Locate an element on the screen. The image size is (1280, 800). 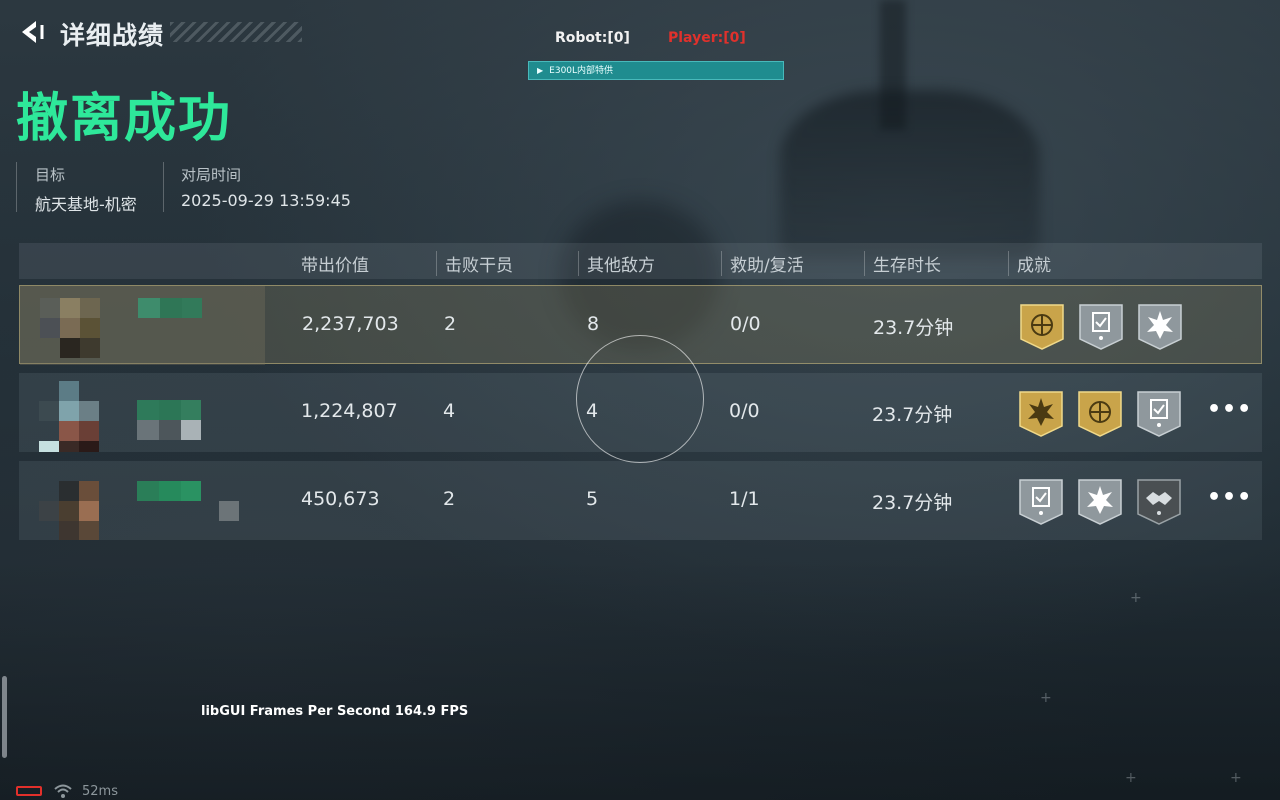
battery-icon is located at coordinates (29, 791).